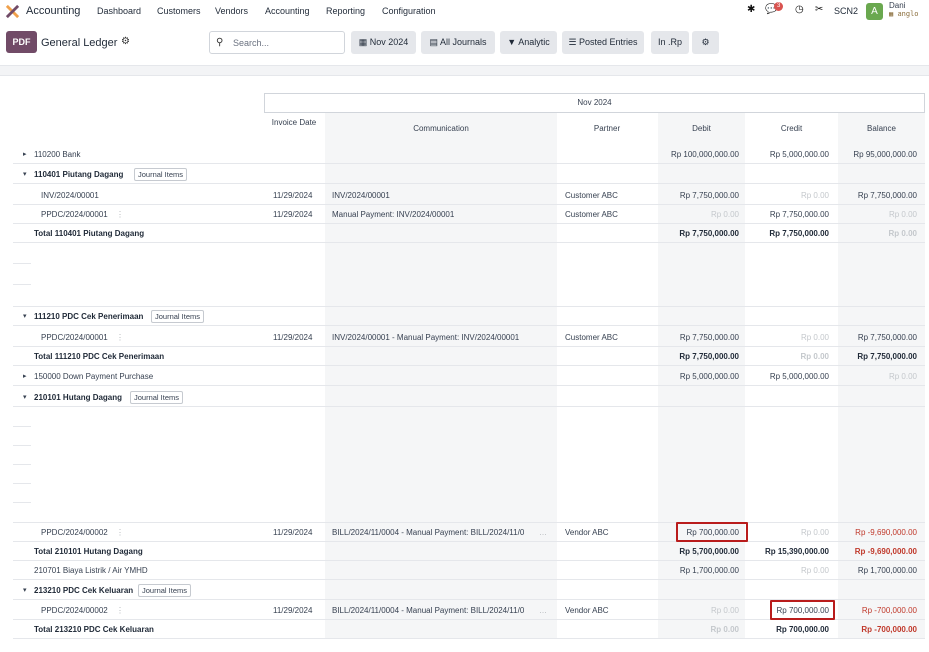  I want to click on credit-total: Rp 7,750,000.00, so click(799, 233).